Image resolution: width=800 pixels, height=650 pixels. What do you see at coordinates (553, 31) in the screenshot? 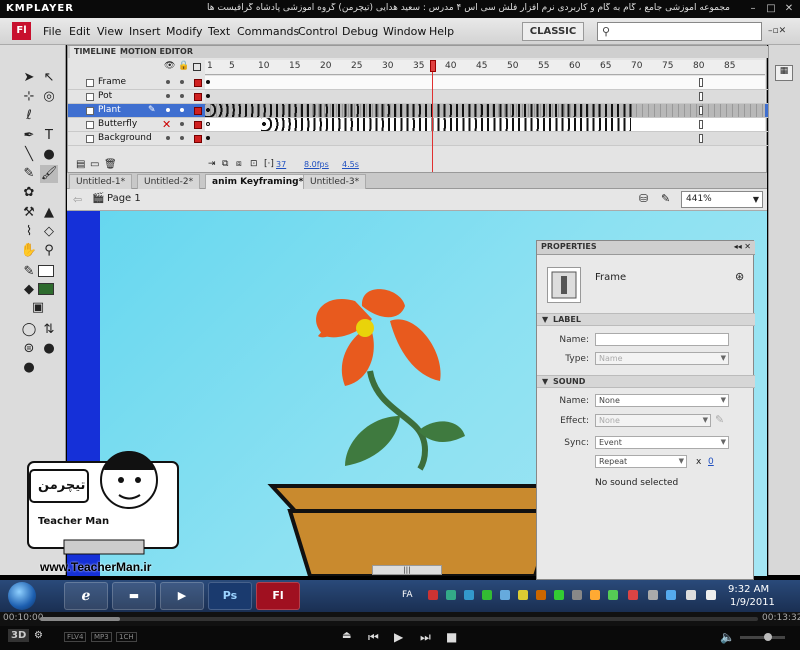
I see `workspace-switcher: CLASSIC` at bounding box center [553, 31].